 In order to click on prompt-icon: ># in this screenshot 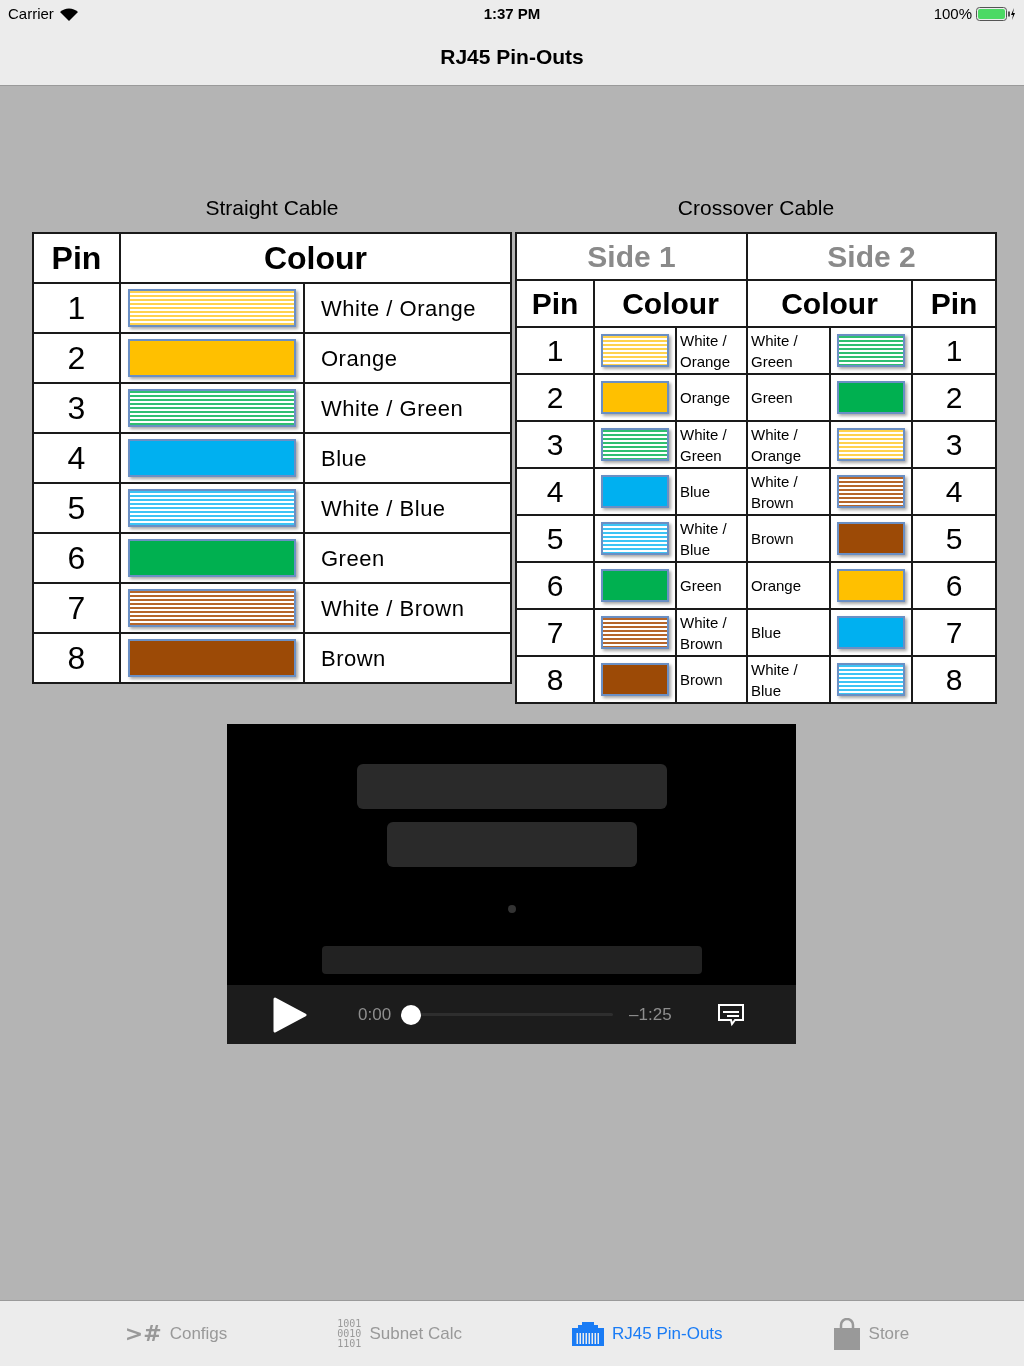, I will do `click(143, 1333)`.